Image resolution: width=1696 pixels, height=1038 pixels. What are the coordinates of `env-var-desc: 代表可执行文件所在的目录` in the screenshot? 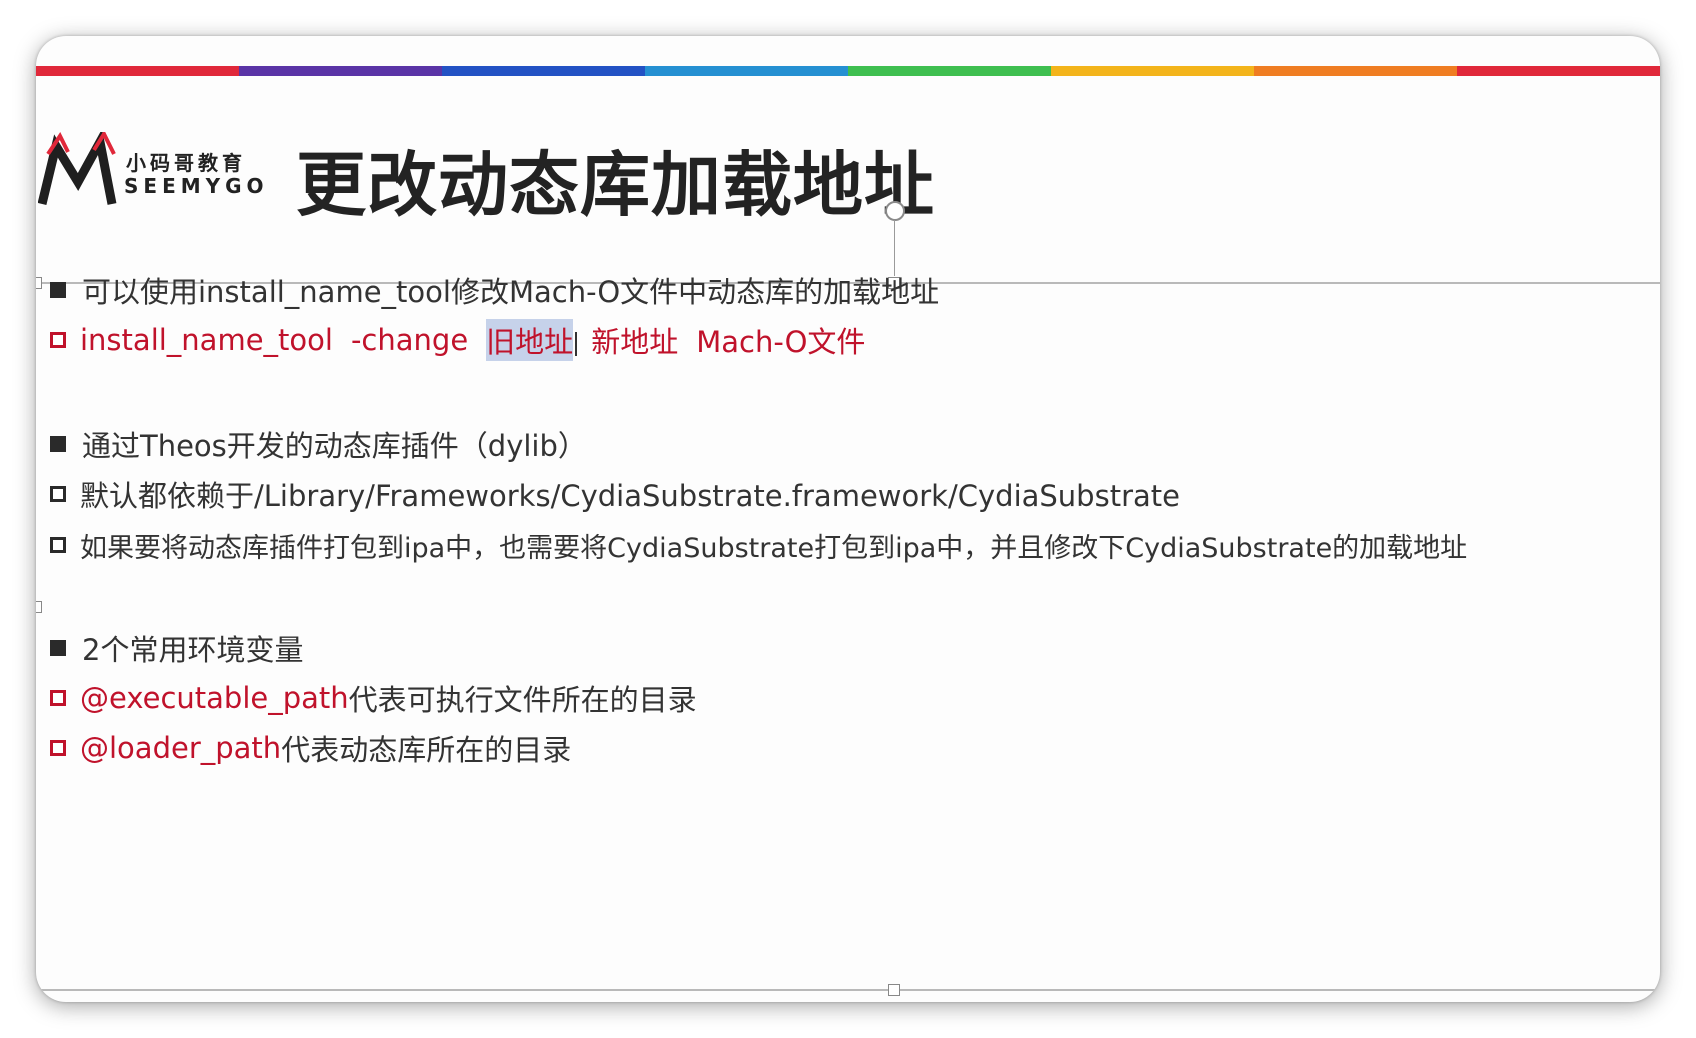 It's located at (522, 700).